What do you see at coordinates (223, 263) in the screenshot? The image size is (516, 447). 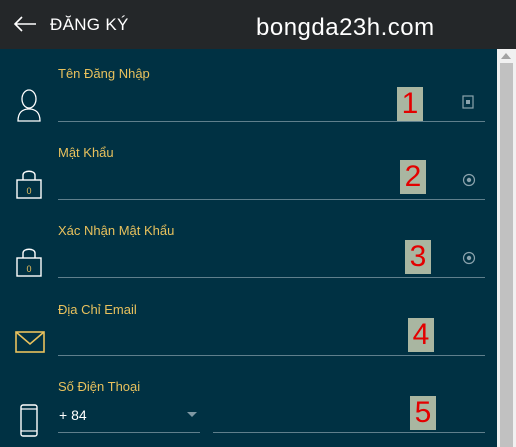 I see `confirm-password-input` at bounding box center [223, 263].